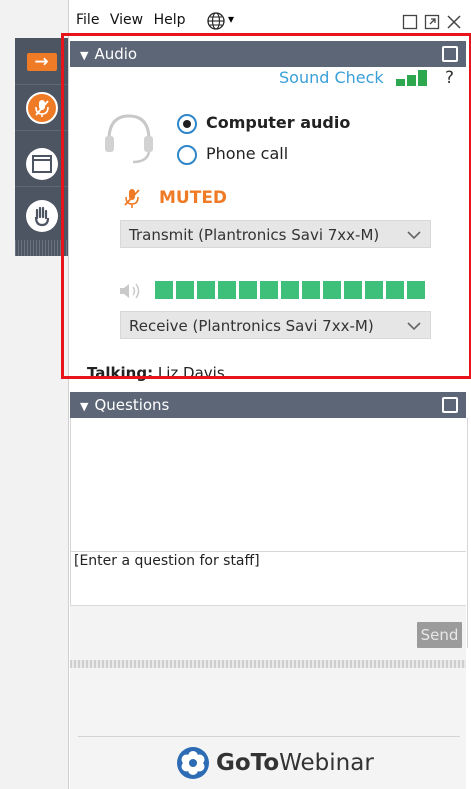 The height and width of the screenshot is (789, 471). What do you see at coordinates (268, 405) in the screenshot?
I see `questions-panel-header: ▼ Questions` at bounding box center [268, 405].